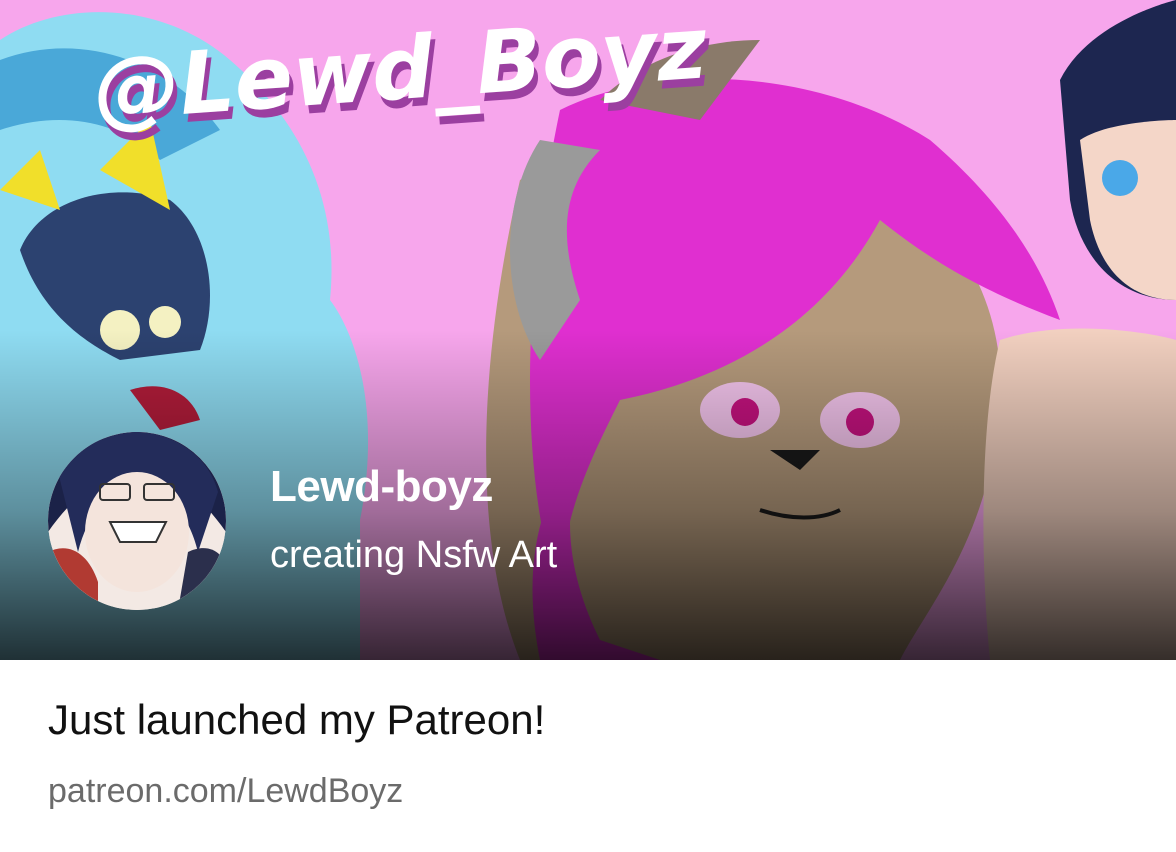 The height and width of the screenshot is (852, 1176). What do you see at coordinates (296, 720) in the screenshot?
I see `post-title: Just launched my Patreon!` at bounding box center [296, 720].